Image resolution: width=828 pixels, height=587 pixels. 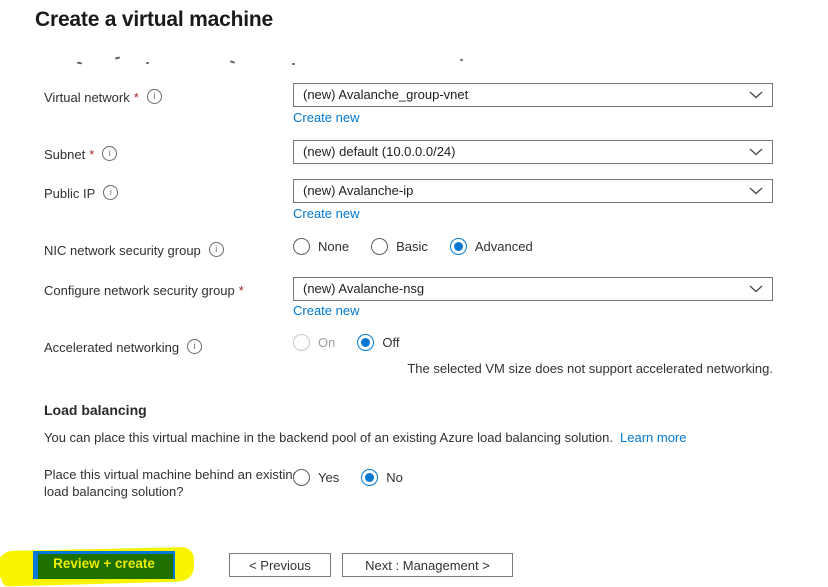 I want to click on virtual-network-label: Virtual network *, so click(x=103, y=97).